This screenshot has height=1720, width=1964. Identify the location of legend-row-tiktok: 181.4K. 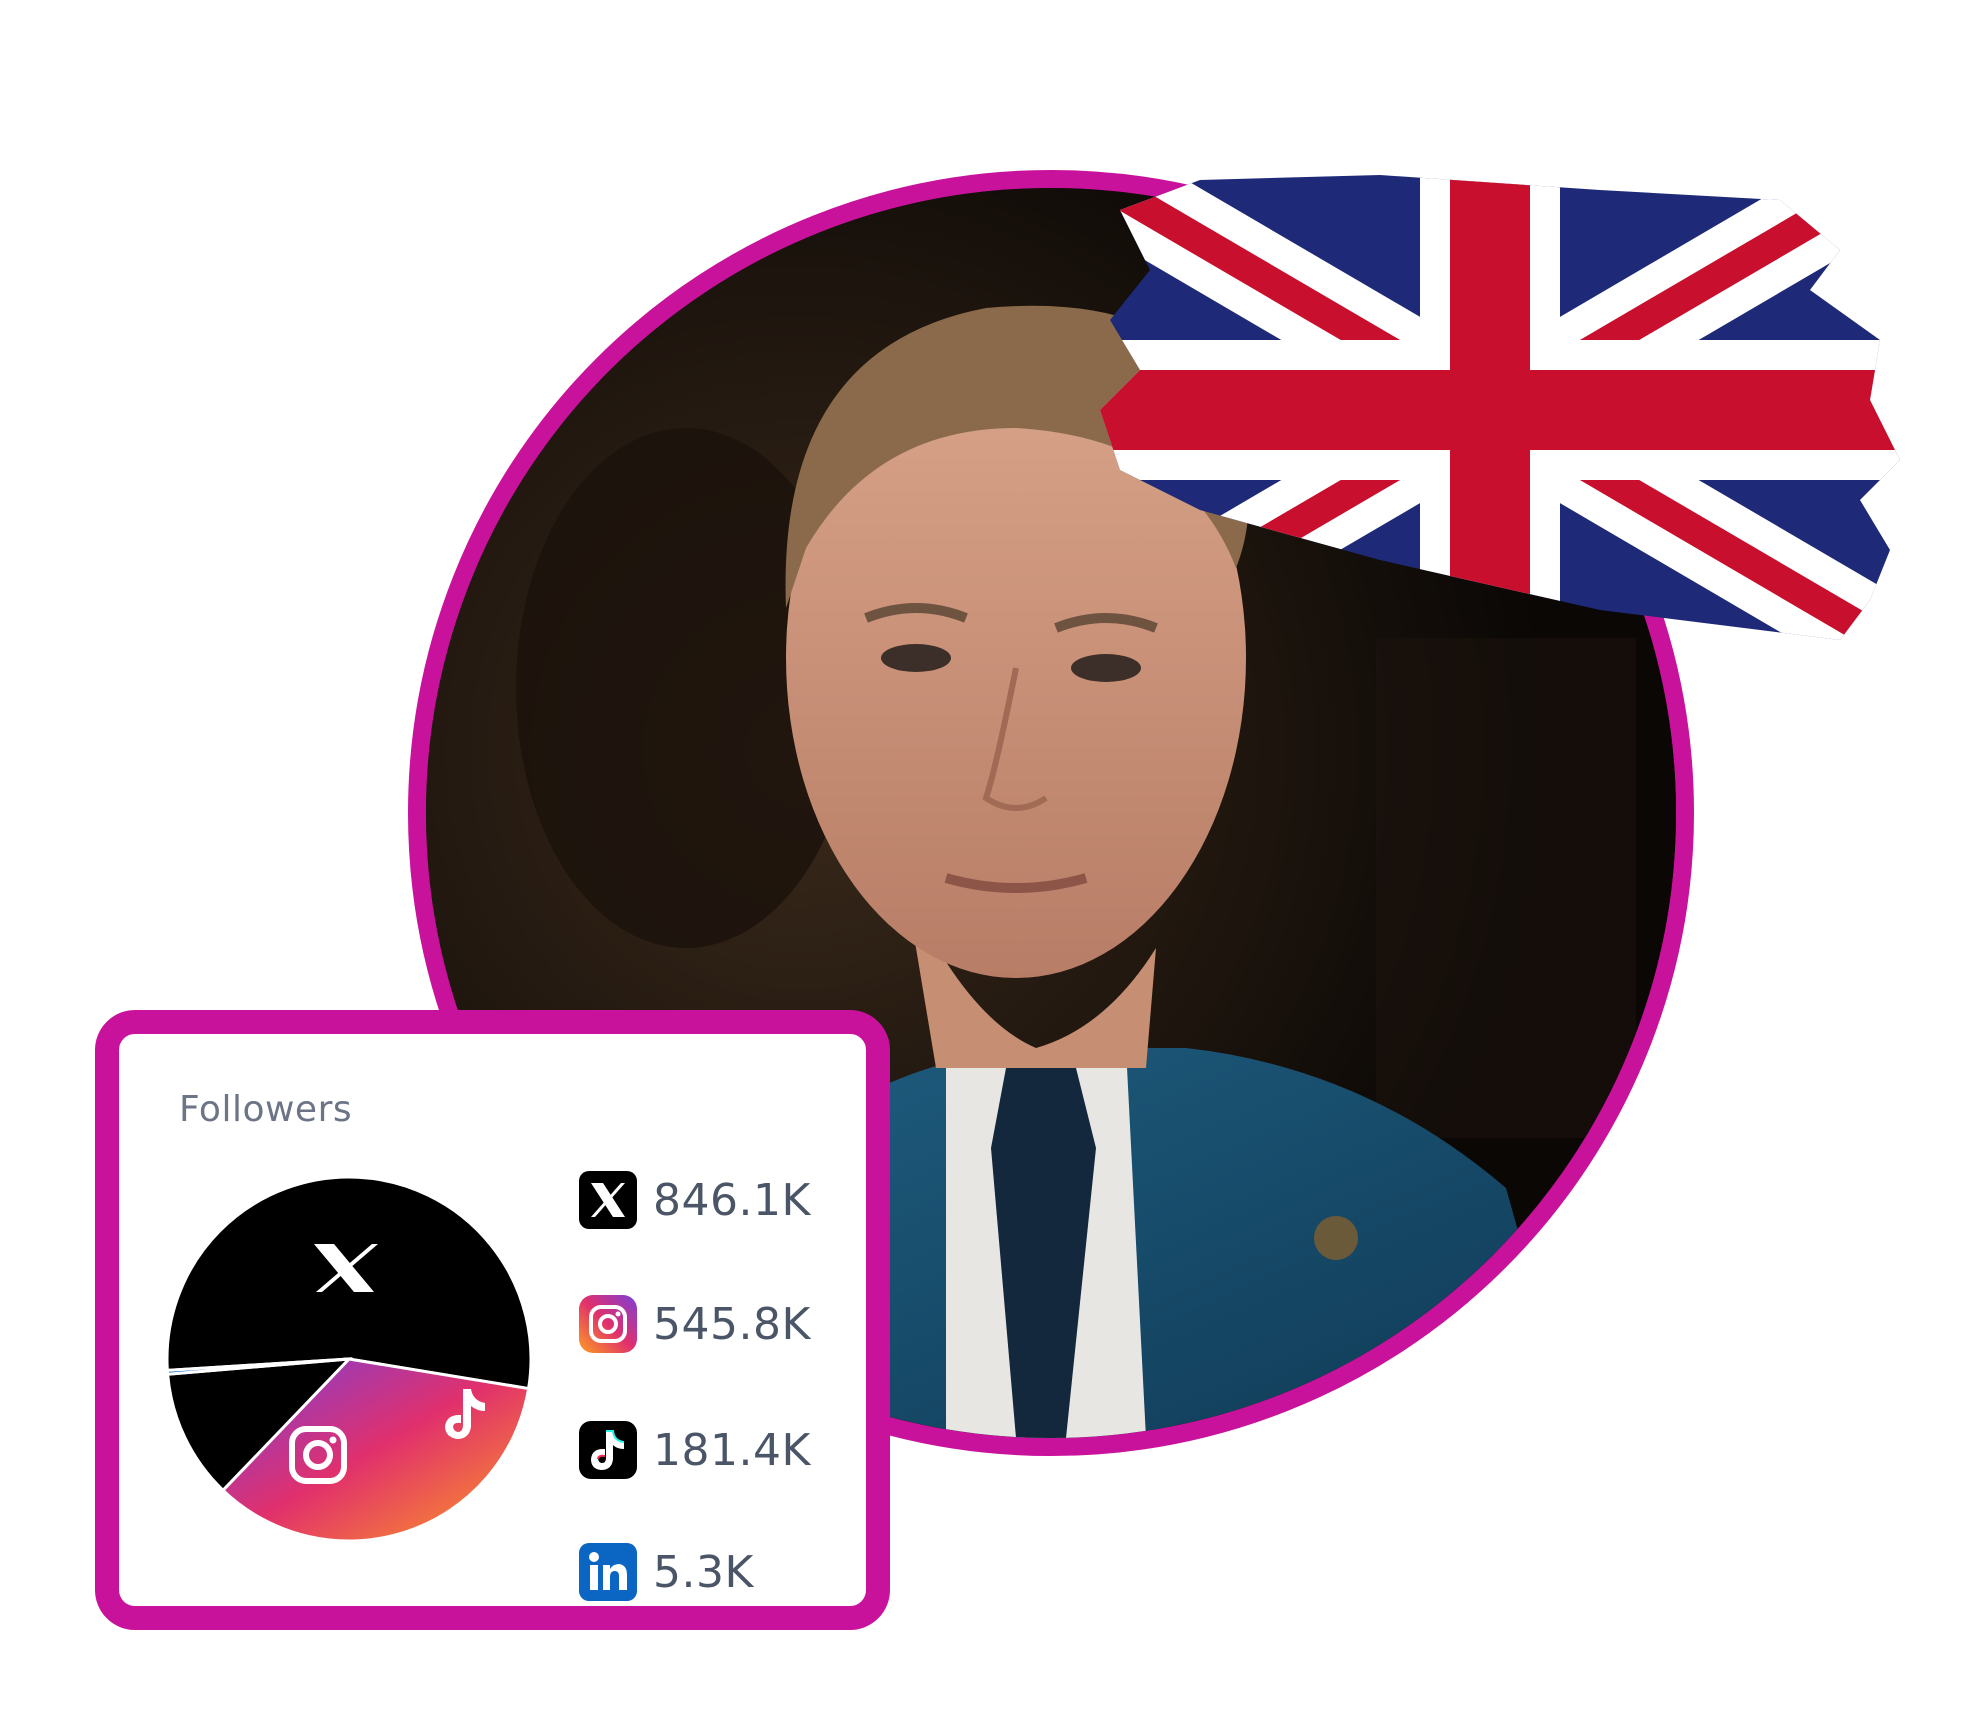
(695, 1450).